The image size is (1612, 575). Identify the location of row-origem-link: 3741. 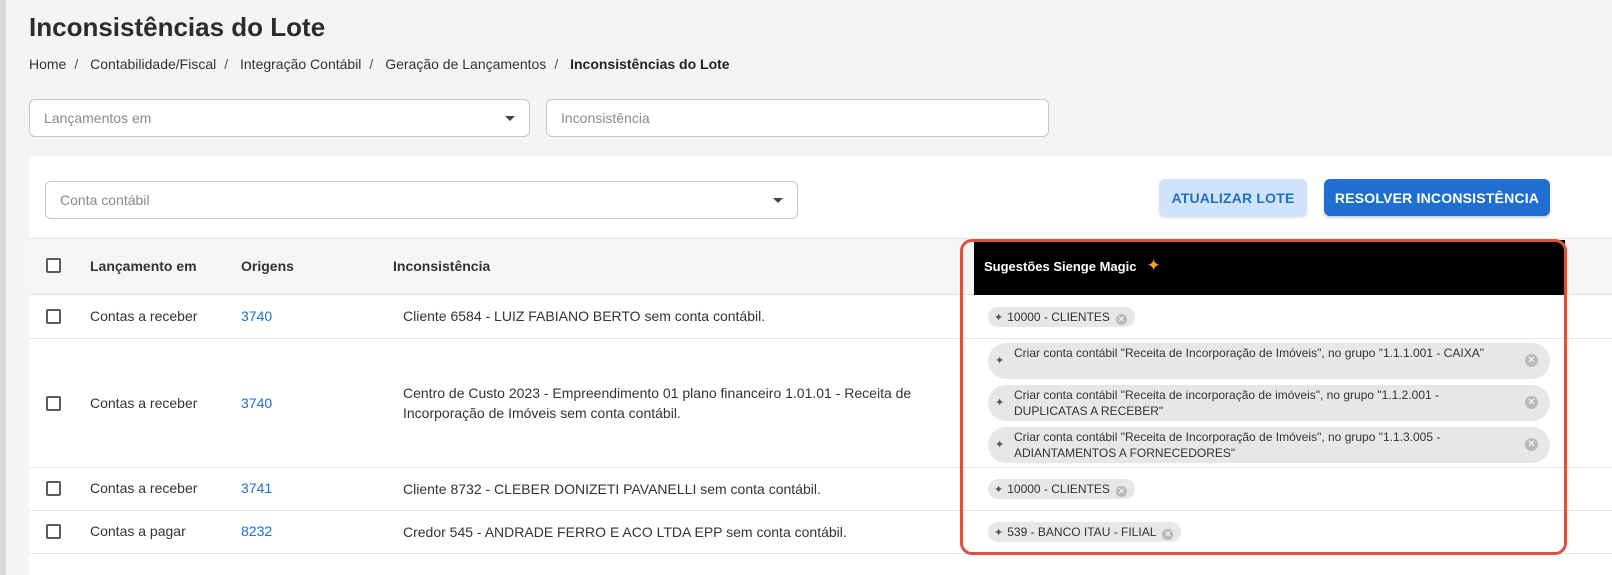
(256, 488).